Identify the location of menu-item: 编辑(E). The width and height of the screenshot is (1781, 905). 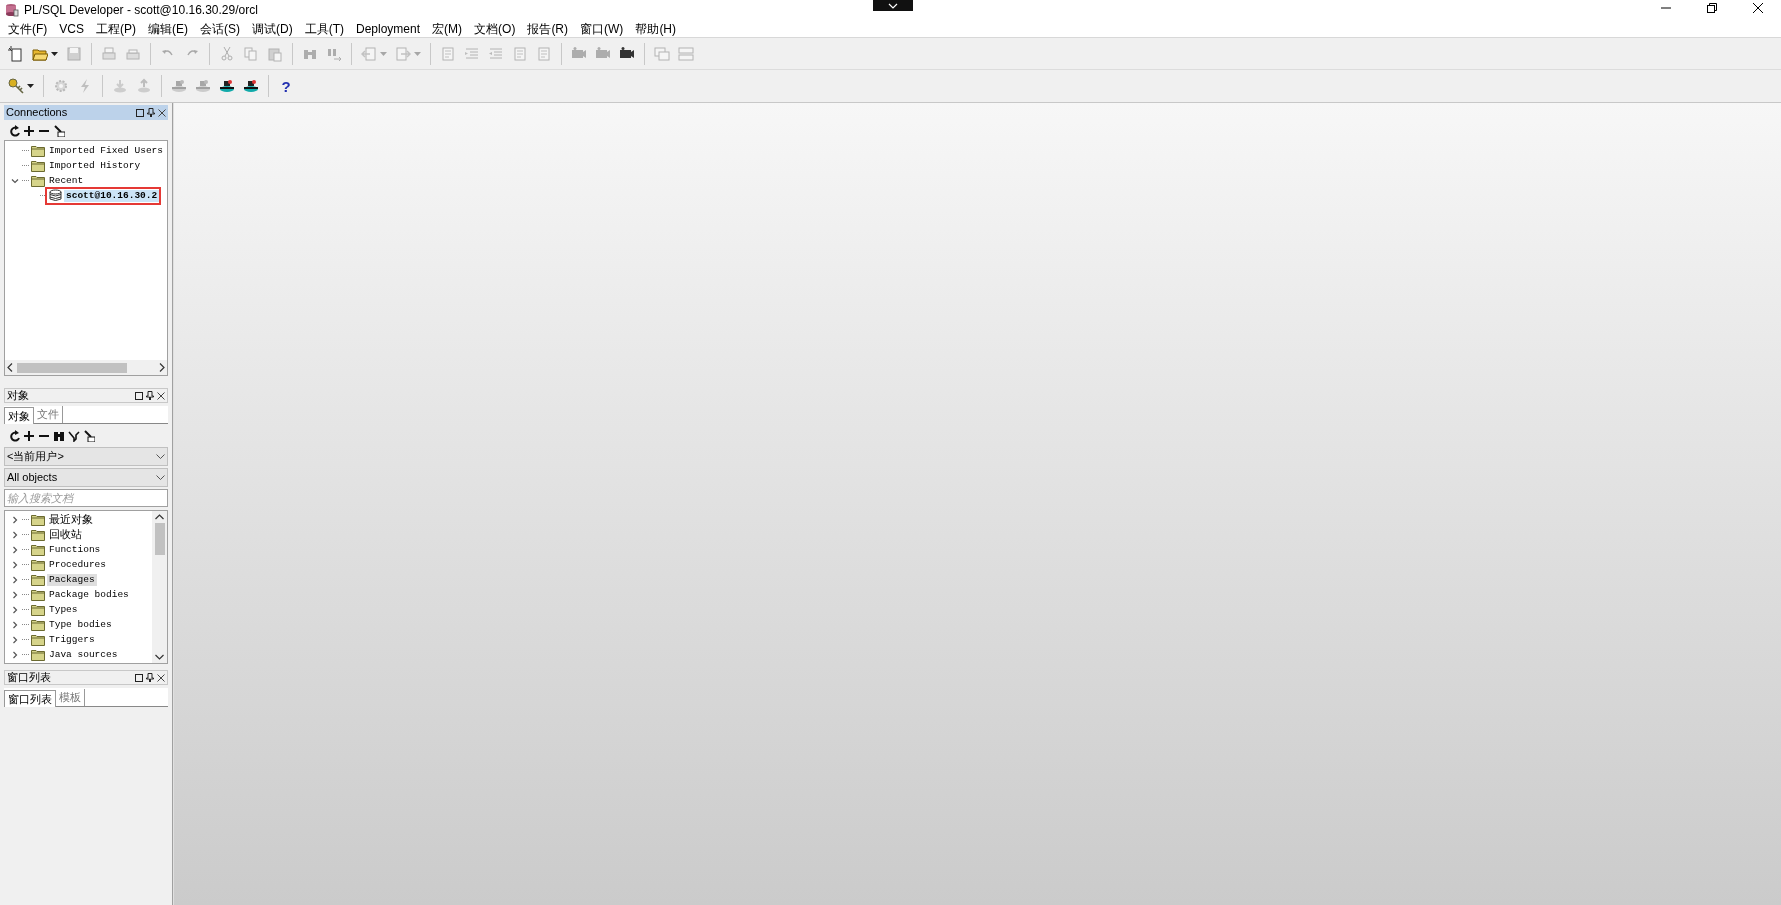
(168, 28).